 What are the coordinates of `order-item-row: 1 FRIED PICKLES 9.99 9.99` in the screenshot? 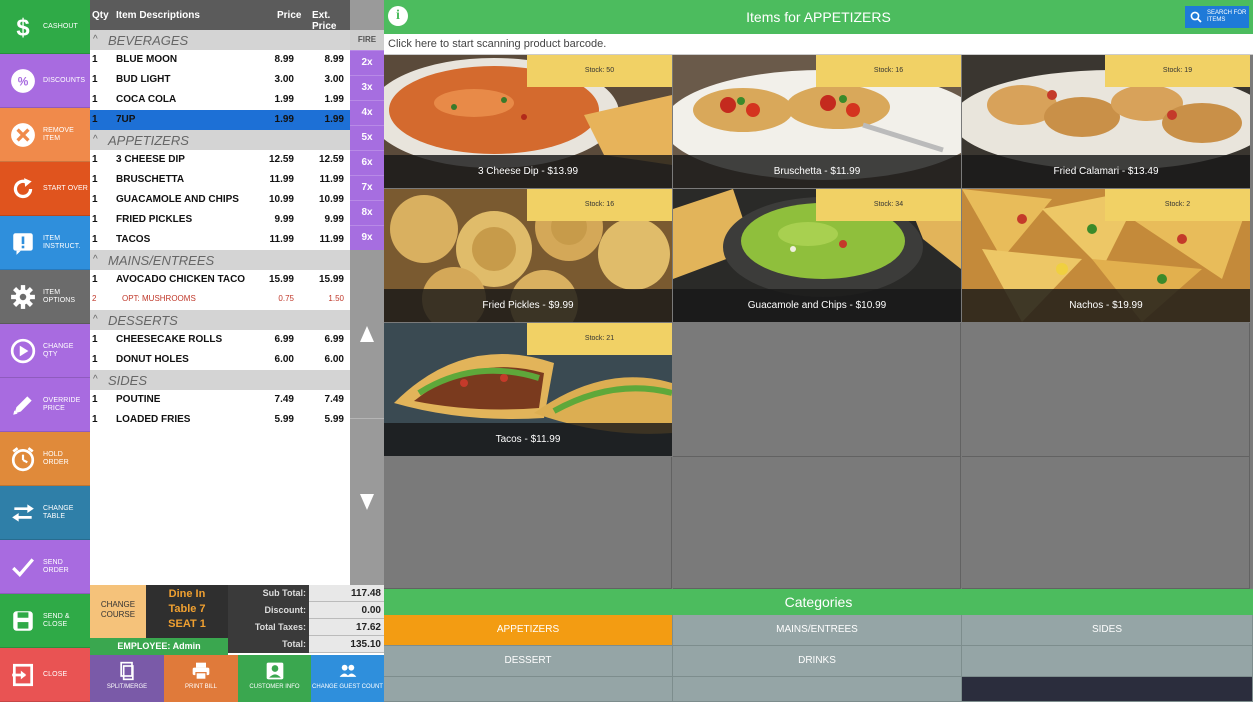 It's located at (220, 220).